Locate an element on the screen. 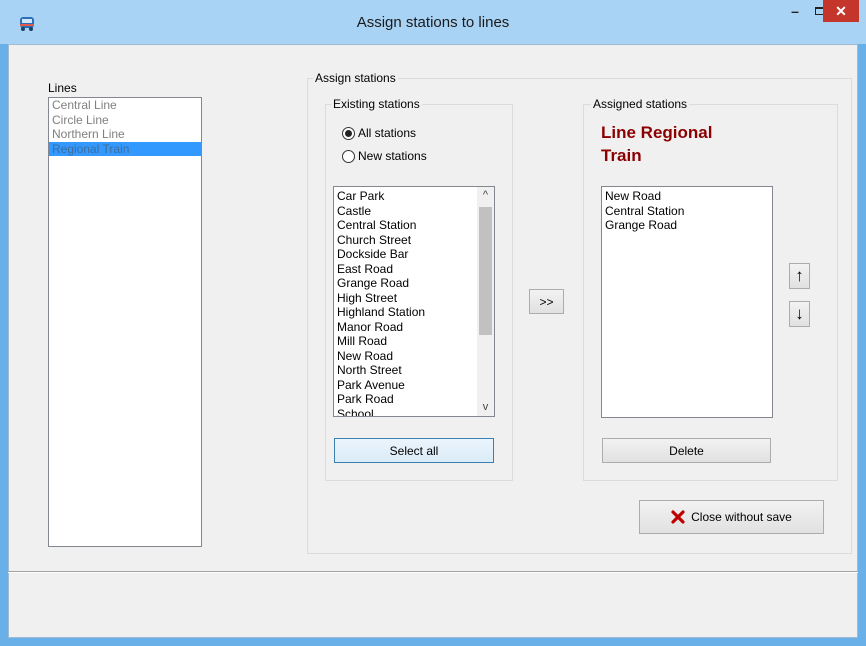  assigned-items: New Road Central Station Grange Road is located at coordinates (687, 210).